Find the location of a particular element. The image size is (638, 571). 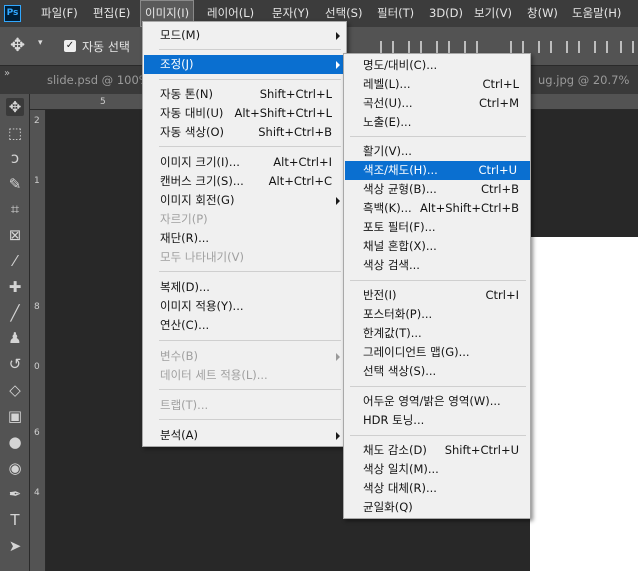

menu-3d: 3D(D) is located at coordinates (446, 13).